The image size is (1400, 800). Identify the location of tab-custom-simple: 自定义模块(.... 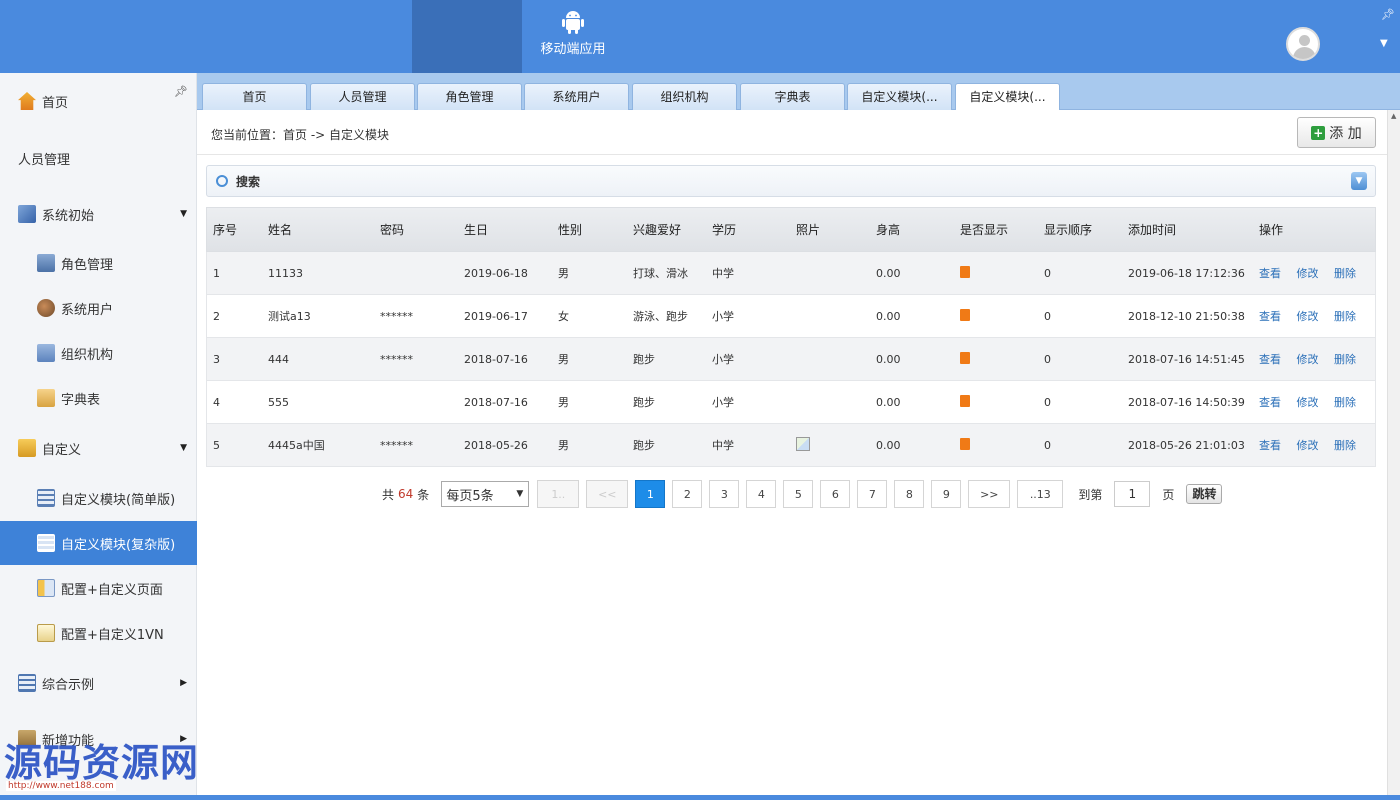
(899, 96).